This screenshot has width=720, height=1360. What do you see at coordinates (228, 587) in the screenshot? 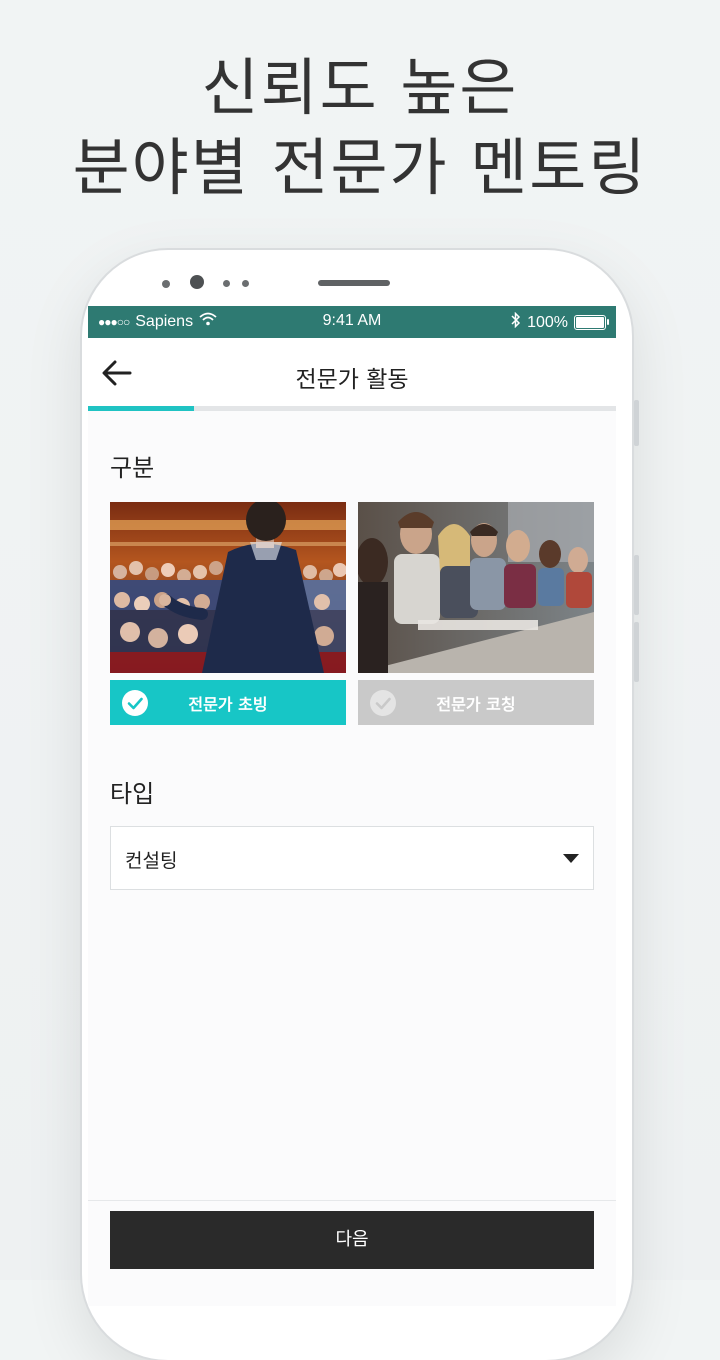
I see `lecture-photo` at bounding box center [228, 587].